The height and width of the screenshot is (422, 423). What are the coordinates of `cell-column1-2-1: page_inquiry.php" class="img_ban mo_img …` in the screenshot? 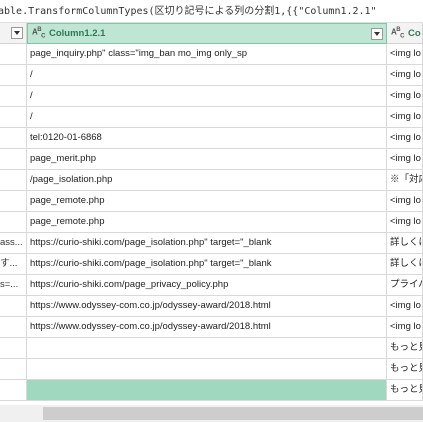 It's located at (207, 54).